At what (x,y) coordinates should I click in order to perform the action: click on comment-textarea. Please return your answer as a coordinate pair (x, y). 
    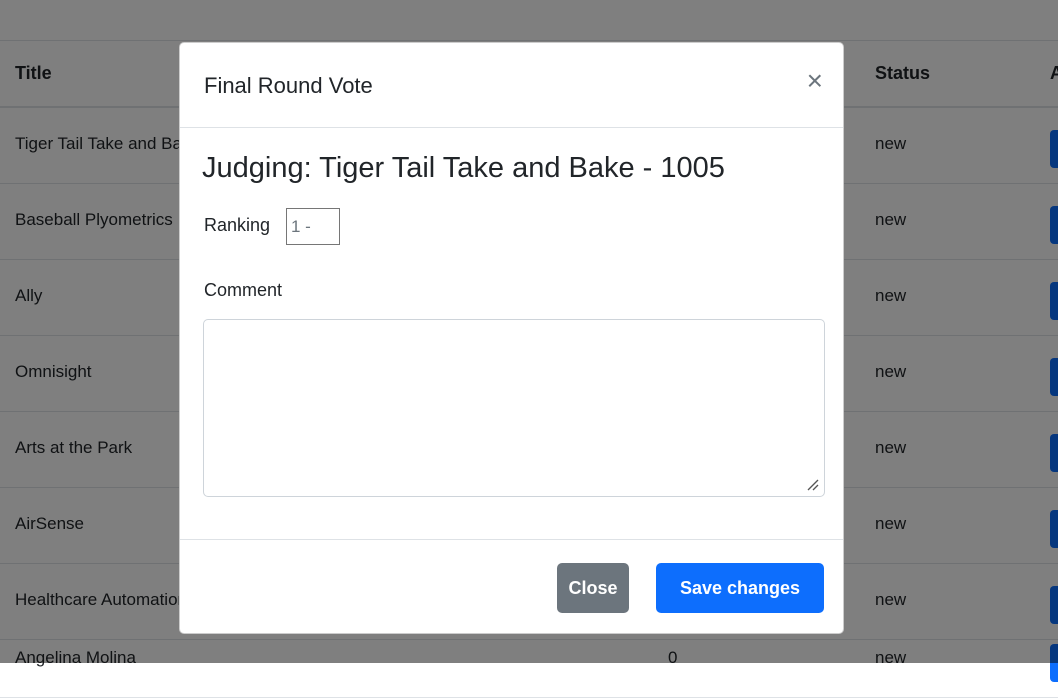
    Looking at the image, I should click on (514, 408).